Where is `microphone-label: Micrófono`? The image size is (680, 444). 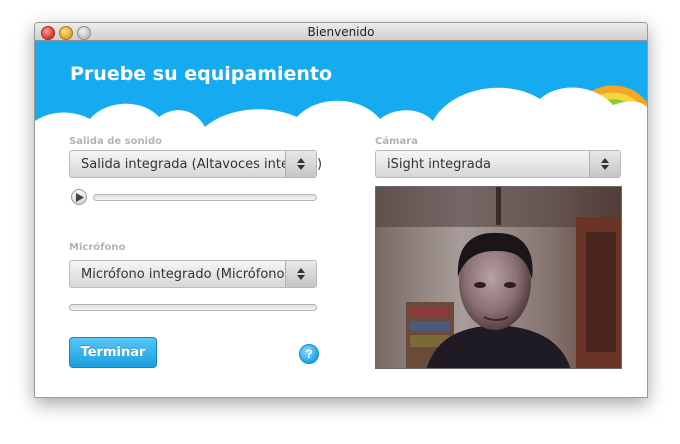 microphone-label: Micrófono is located at coordinates (97, 247).